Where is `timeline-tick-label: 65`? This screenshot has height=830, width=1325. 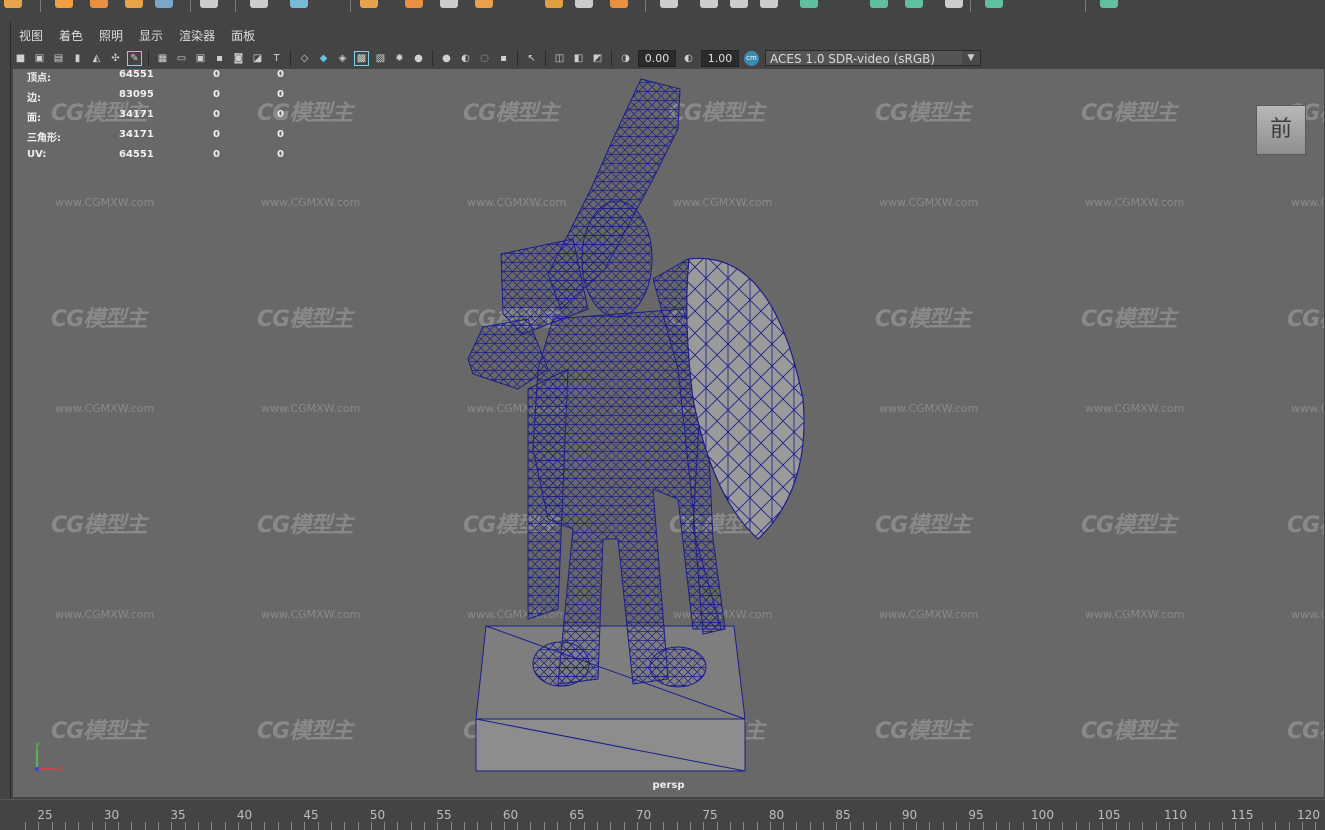
timeline-tick-label: 65 is located at coordinates (577, 815).